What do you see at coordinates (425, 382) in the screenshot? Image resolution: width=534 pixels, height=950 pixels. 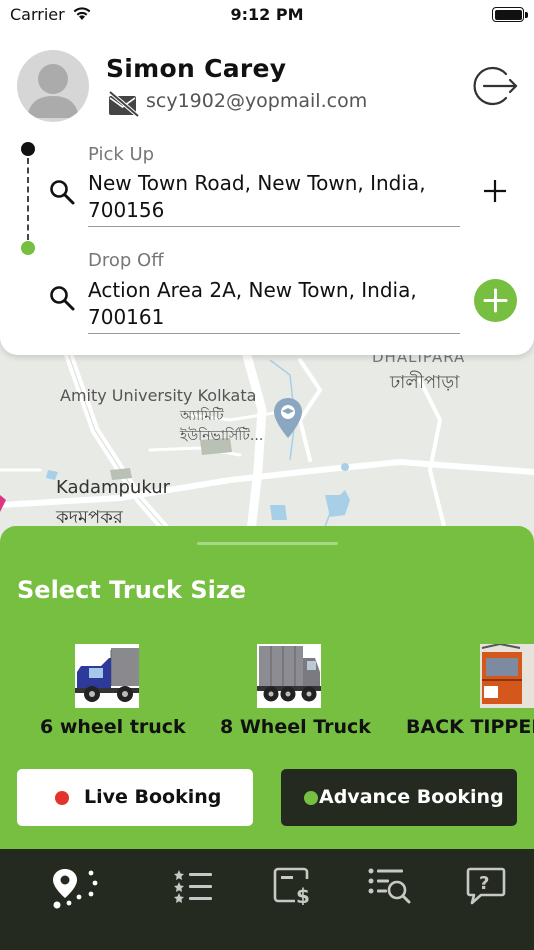 I see `map-label-dhalipara-bengali: ঢালীপাড়া` at bounding box center [425, 382].